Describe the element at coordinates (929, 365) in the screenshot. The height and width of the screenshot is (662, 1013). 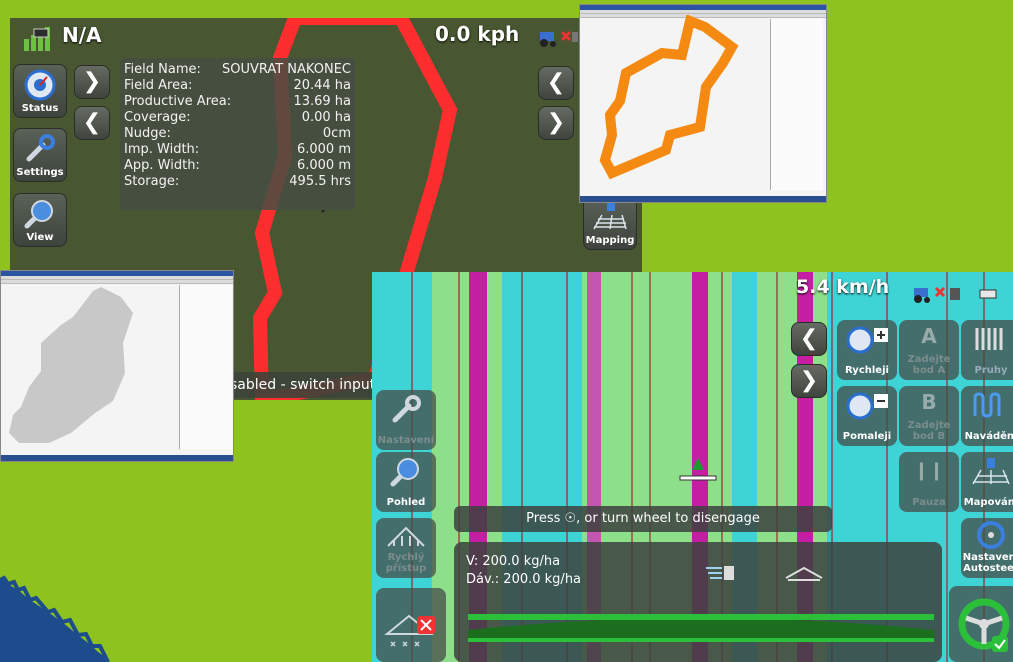
I see `set-point-a-label: Zadejte bod A` at that location.